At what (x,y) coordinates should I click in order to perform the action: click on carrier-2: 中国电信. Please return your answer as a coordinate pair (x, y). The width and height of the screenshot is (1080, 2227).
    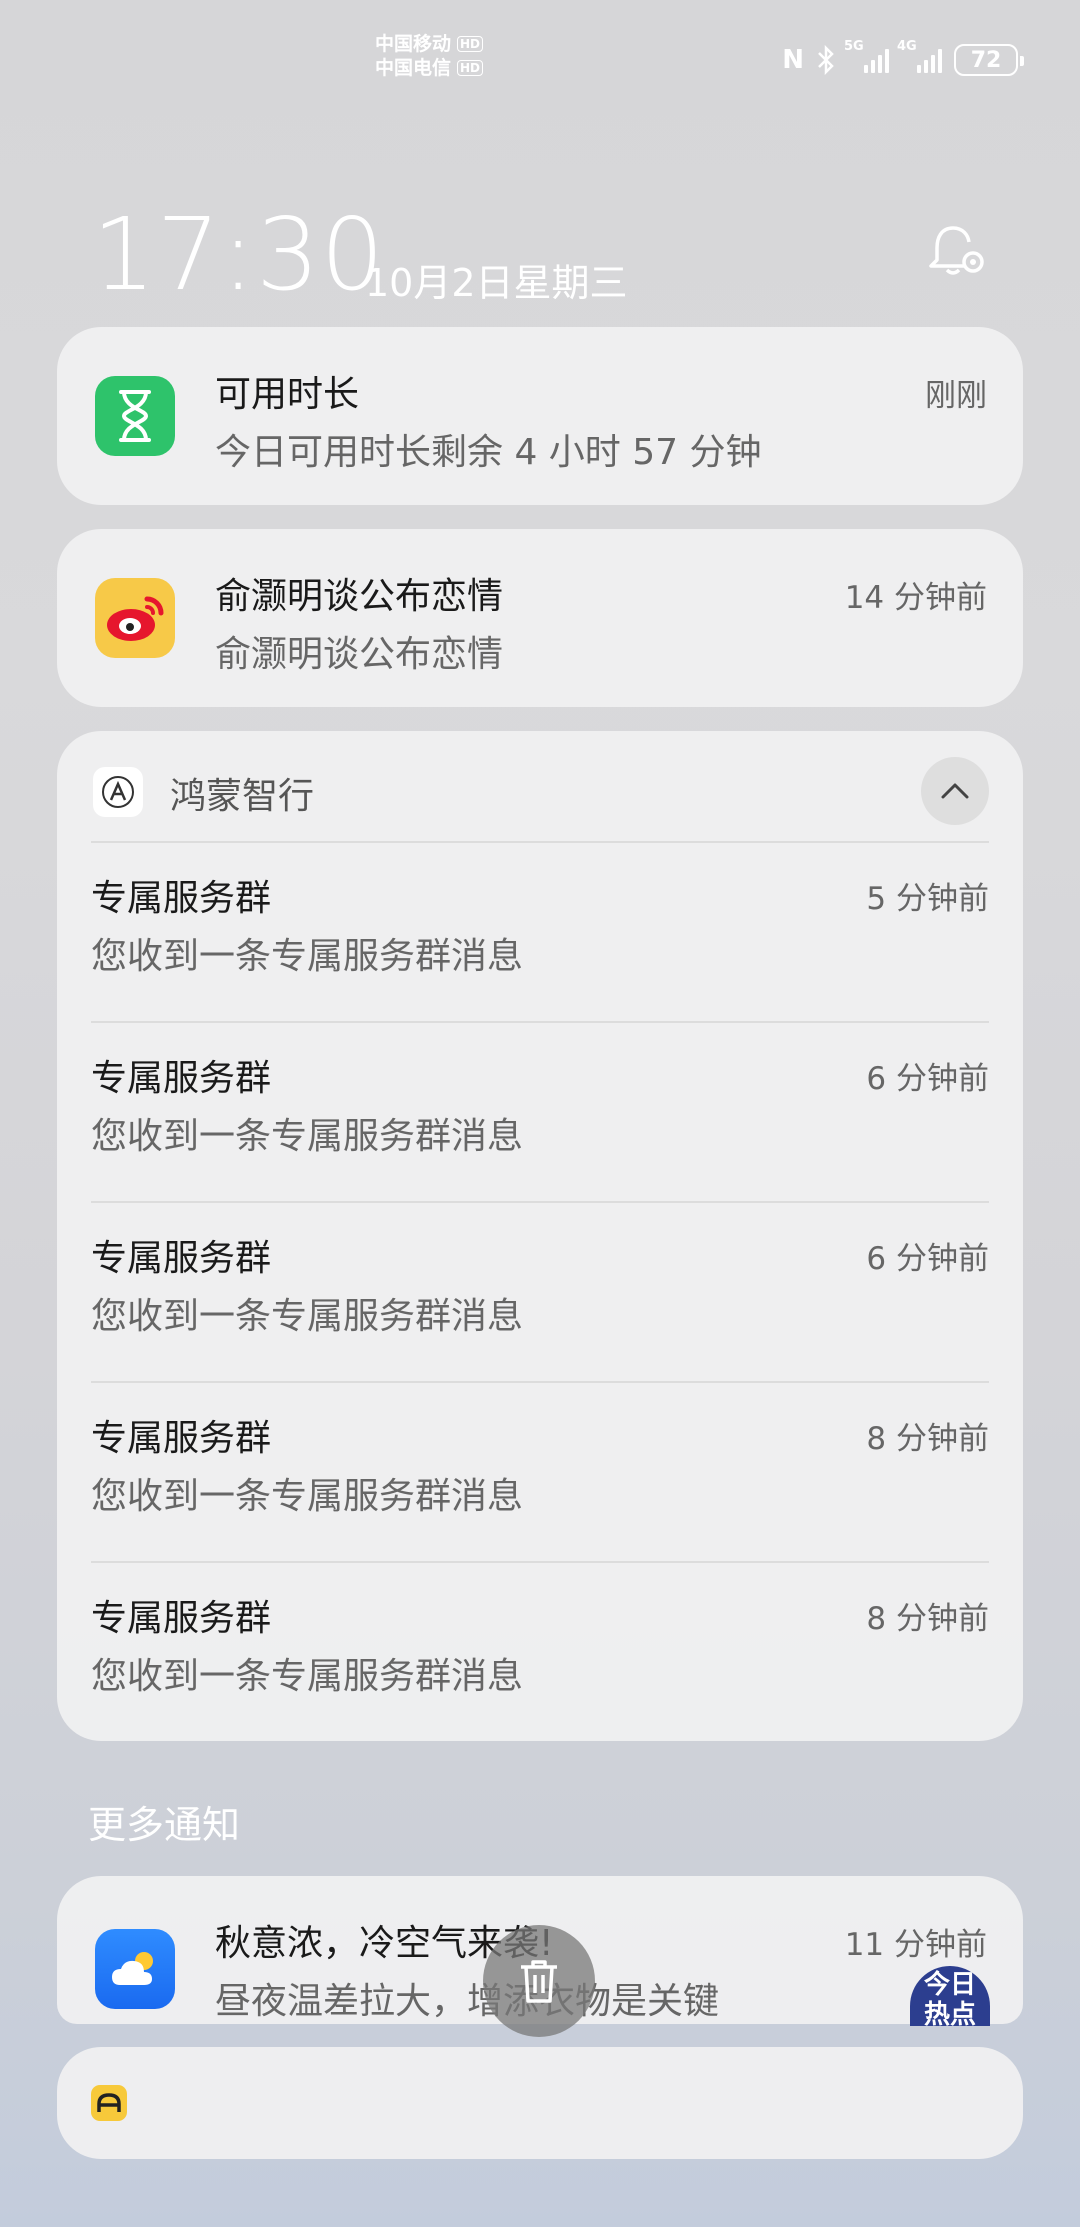
    Looking at the image, I should click on (413, 68).